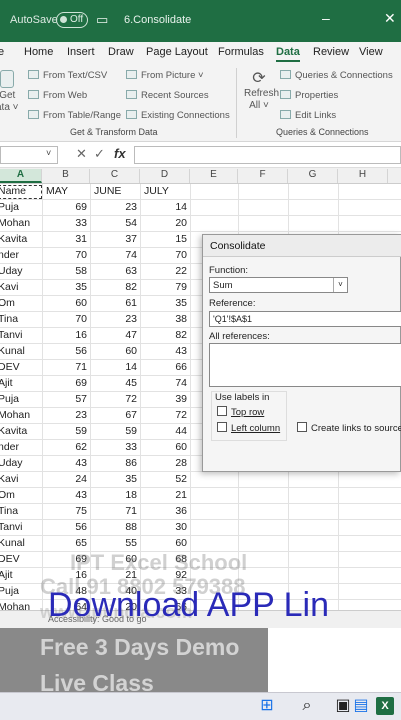 Image resolution: width=401 pixels, height=720 pixels. I want to click on queries-connections-button: Queries & Connections, so click(336, 75).